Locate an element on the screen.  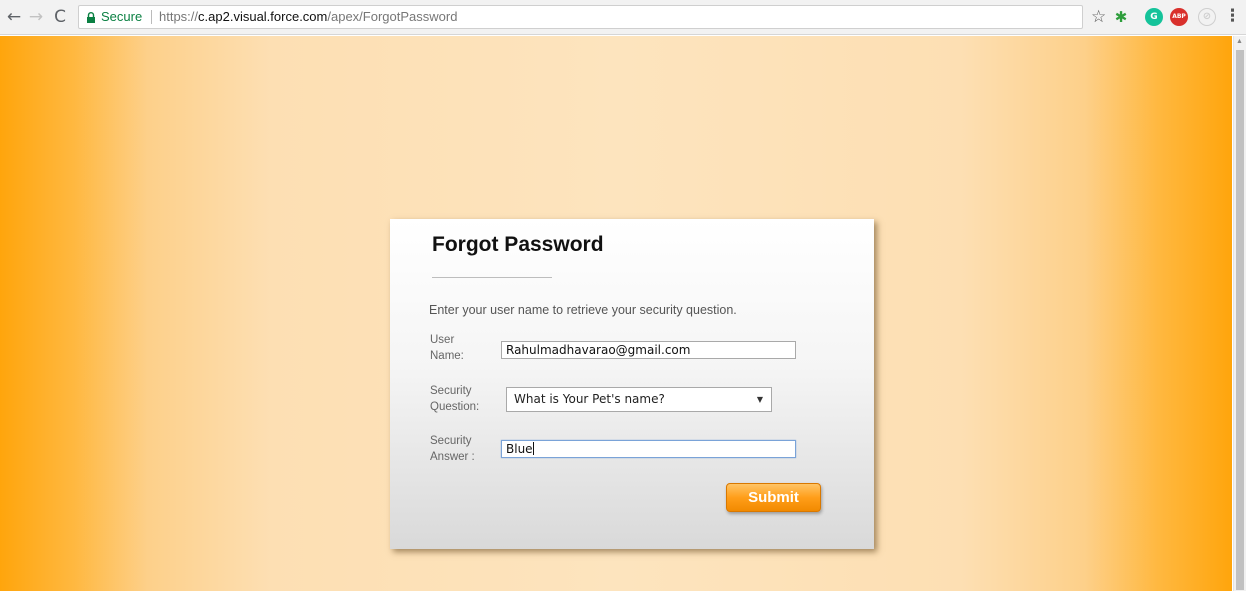
secure-label: Secure is located at coordinates (122, 16).